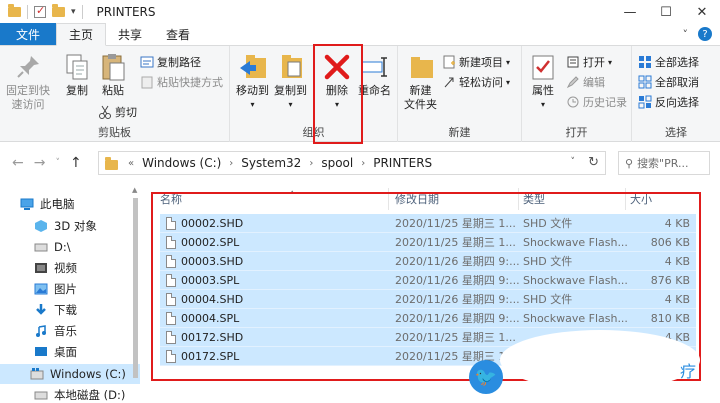  I want to click on pin-to-quick-access-button: 固定到快 速访问, so click(28, 82).